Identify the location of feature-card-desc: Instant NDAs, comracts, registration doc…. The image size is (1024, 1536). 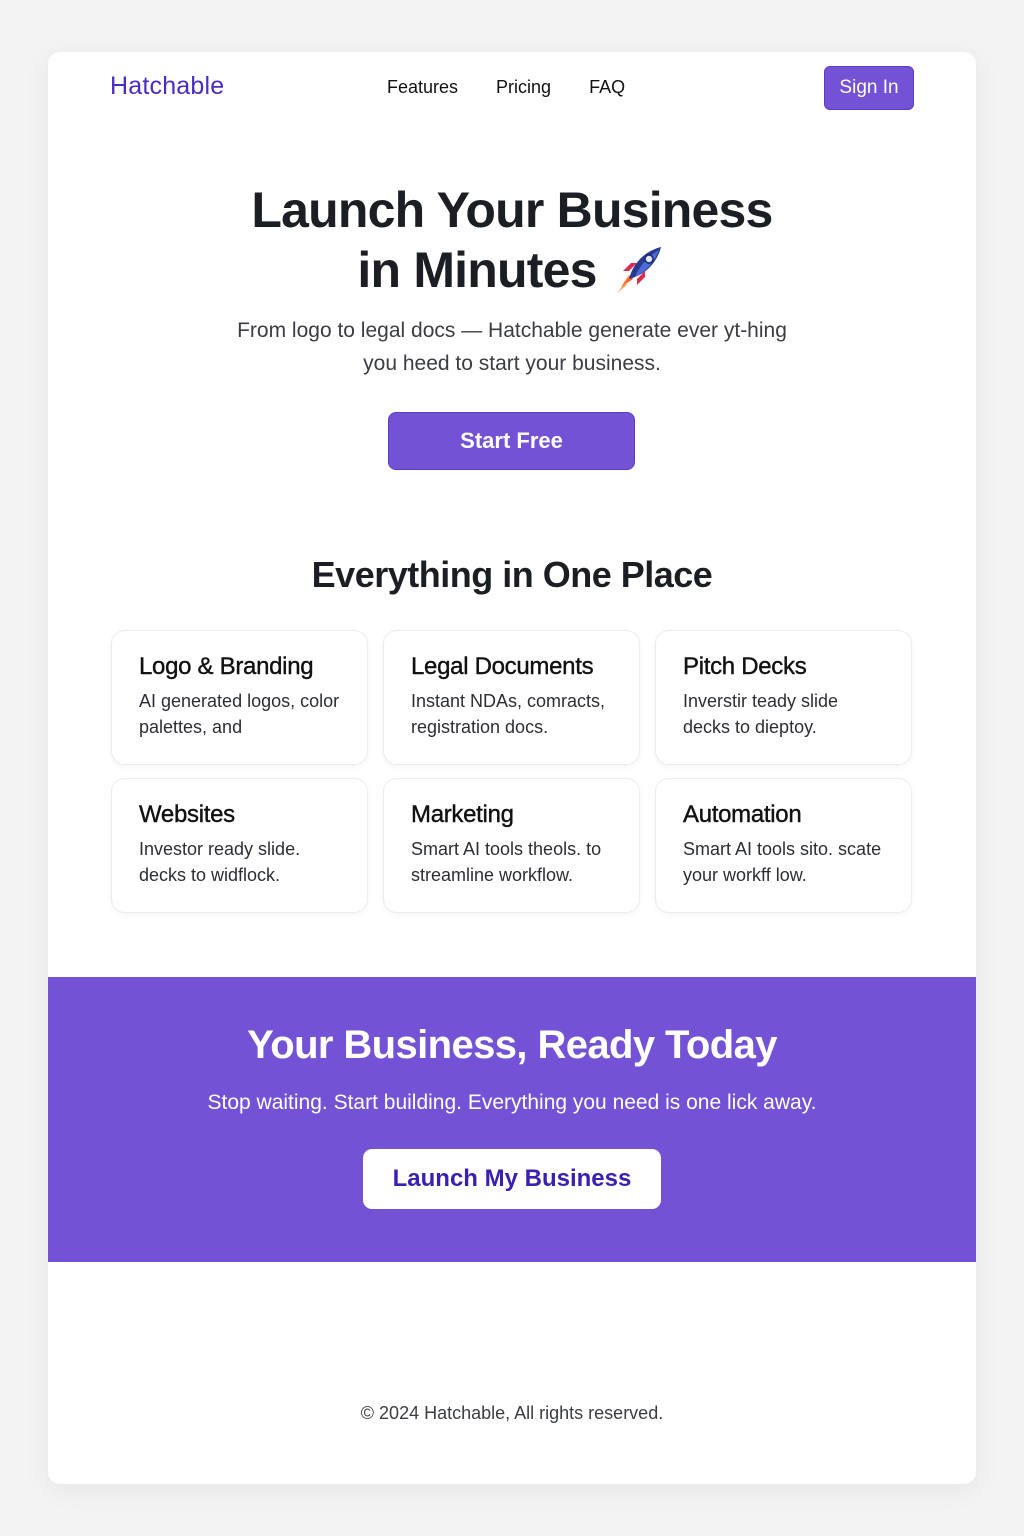
(508, 714).